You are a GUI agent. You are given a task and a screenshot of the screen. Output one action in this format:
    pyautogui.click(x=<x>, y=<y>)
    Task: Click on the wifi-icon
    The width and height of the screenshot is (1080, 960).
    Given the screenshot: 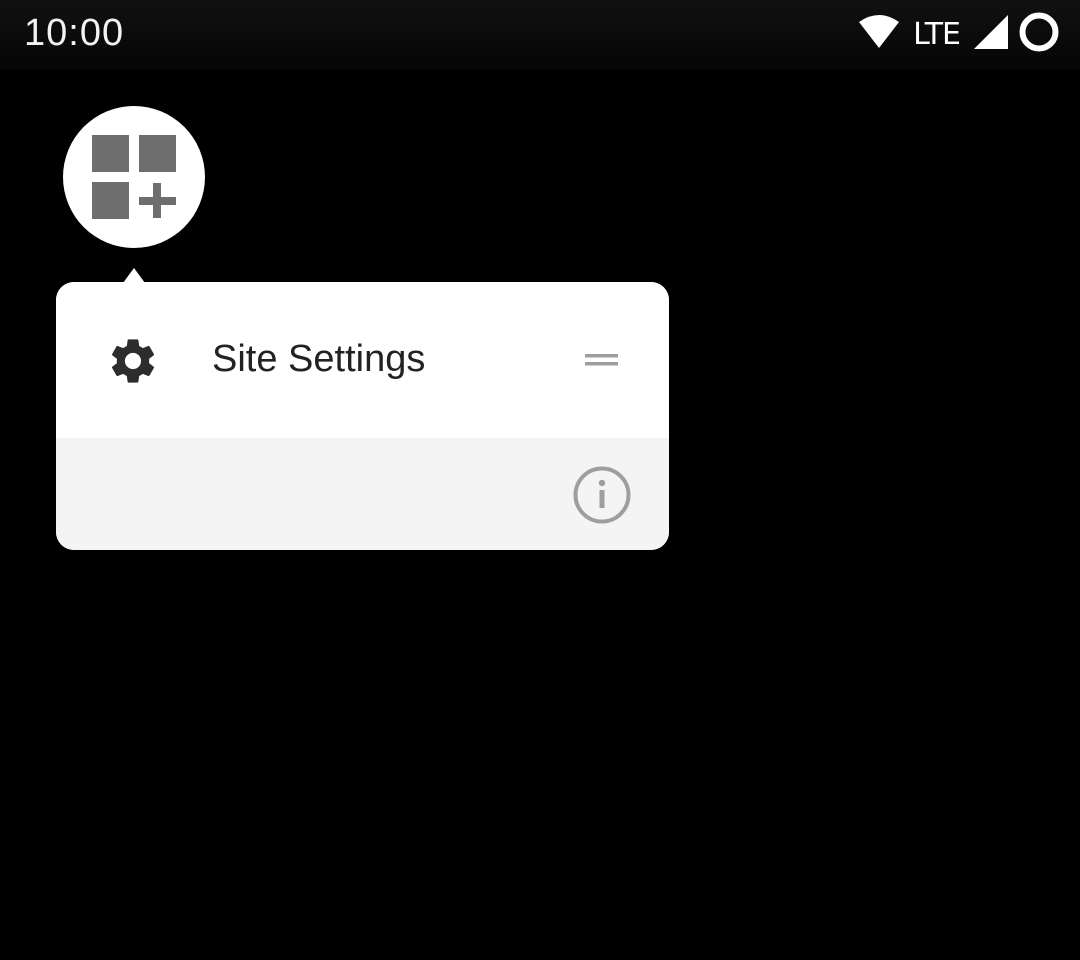 What is the action you would take?
    pyautogui.click(x=879, y=34)
    